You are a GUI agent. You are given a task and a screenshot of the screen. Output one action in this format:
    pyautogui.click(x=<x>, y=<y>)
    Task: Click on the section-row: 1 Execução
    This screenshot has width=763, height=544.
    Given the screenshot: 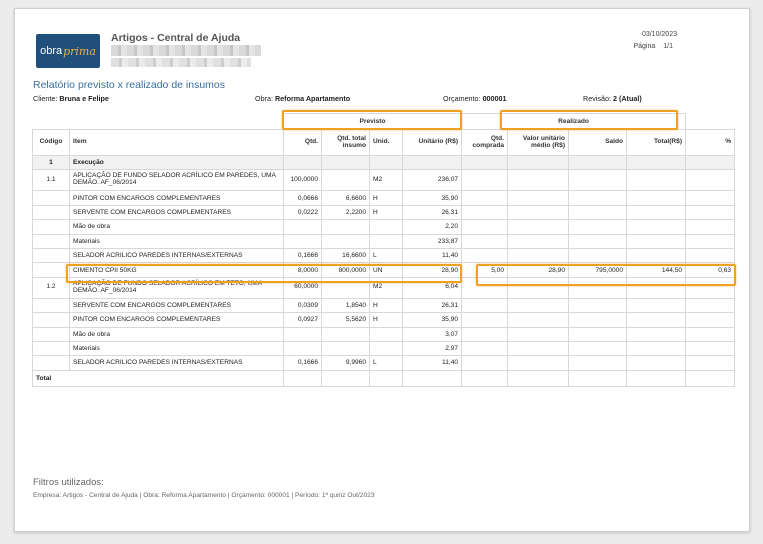 What is the action you would take?
    pyautogui.click(x=384, y=162)
    